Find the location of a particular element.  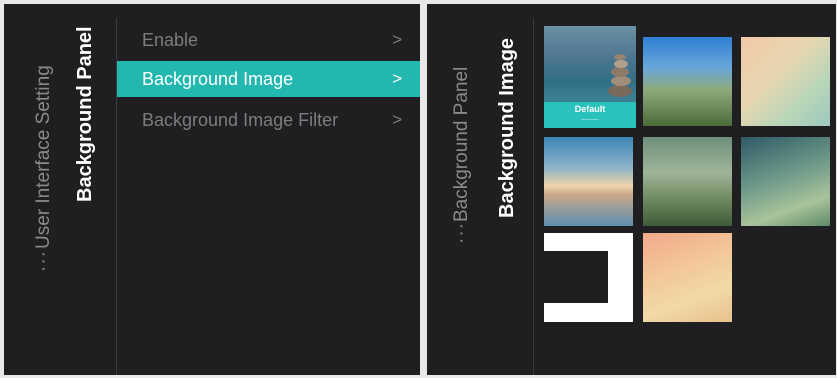

thumbnail-forest-green is located at coordinates (687, 181).